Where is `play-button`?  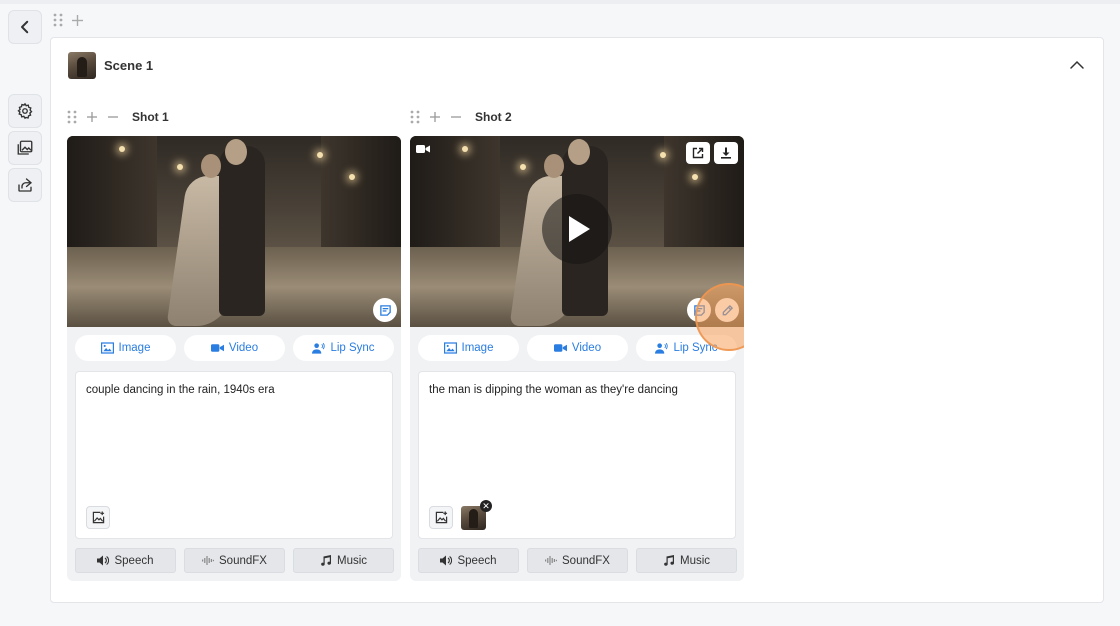
play-button is located at coordinates (577, 229).